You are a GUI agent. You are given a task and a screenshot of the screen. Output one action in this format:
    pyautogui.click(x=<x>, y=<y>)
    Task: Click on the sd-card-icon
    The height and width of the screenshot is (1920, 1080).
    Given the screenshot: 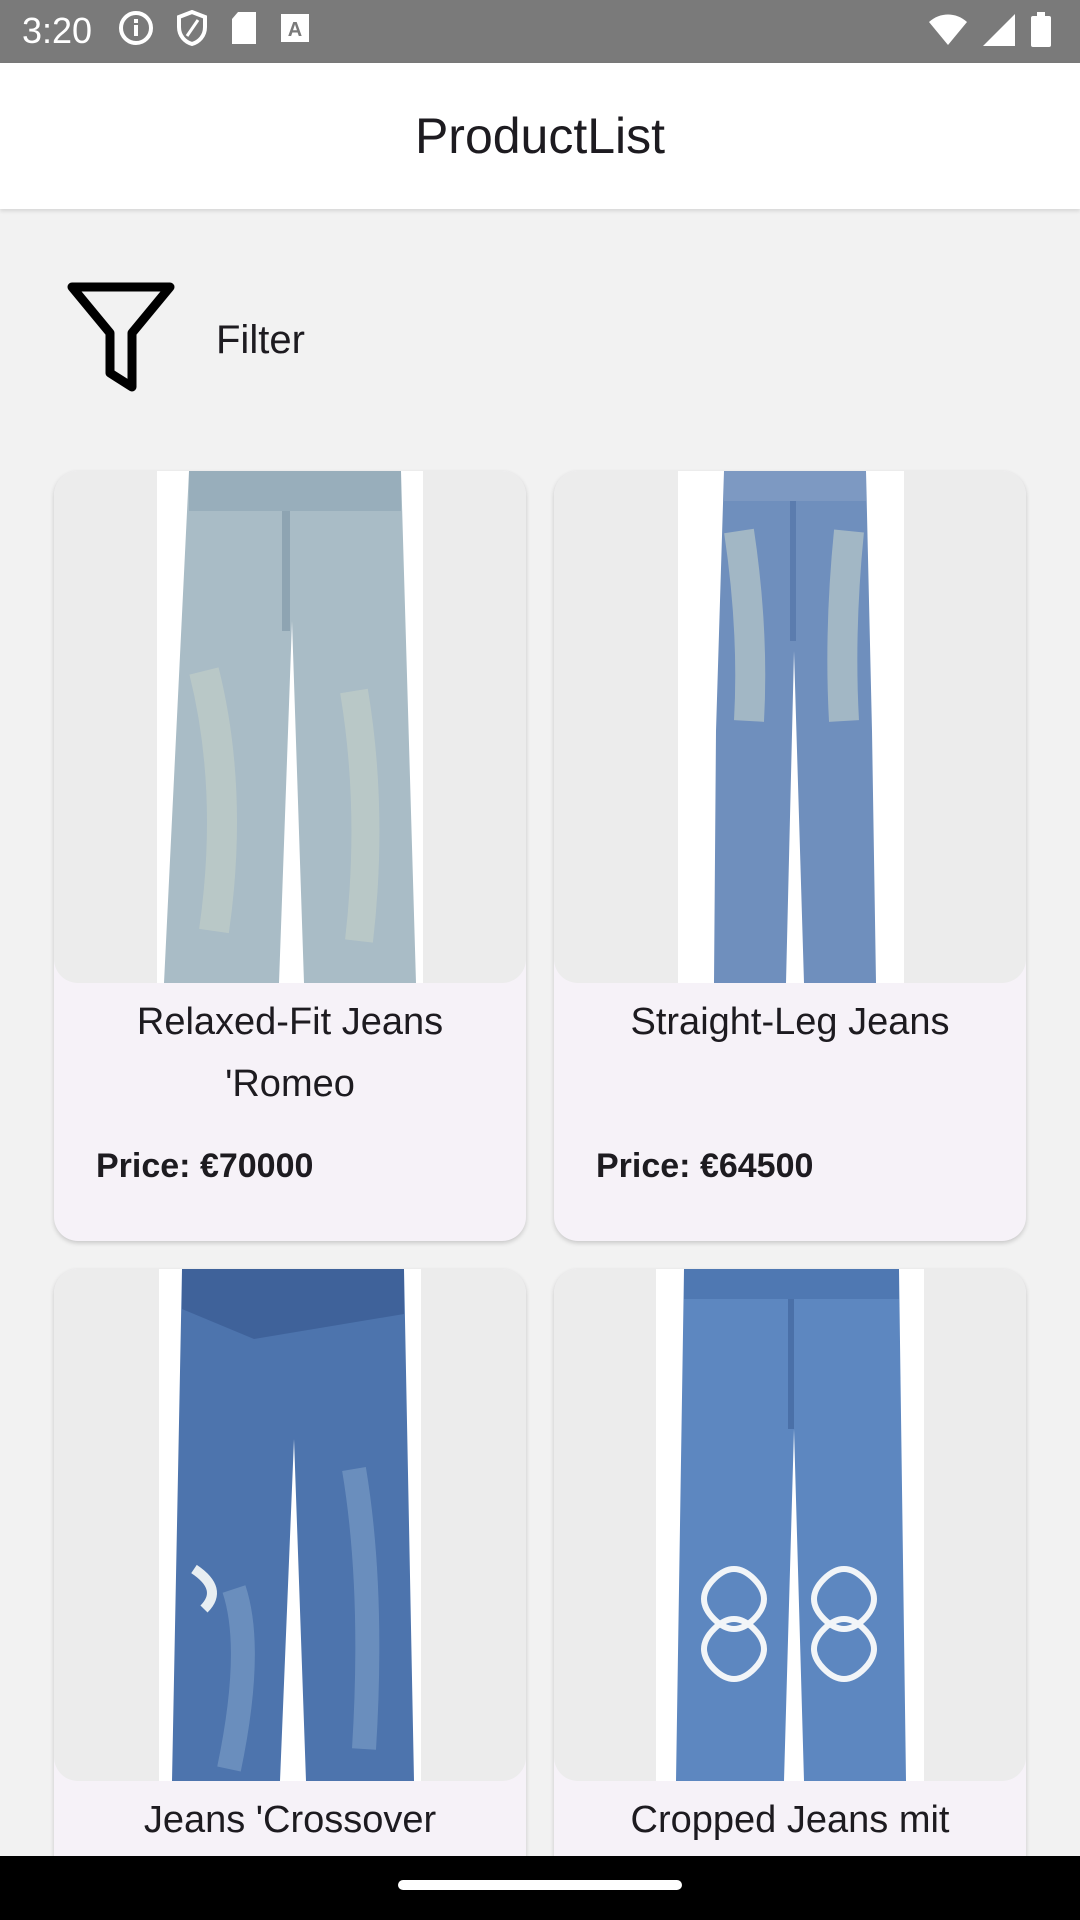 What is the action you would take?
    pyautogui.click(x=244, y=30)
    